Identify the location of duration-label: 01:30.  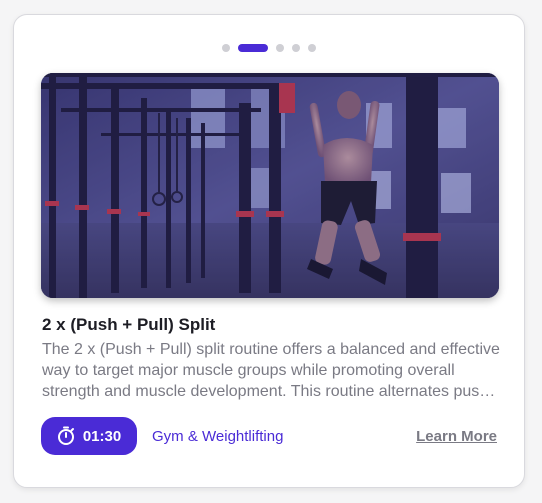
(102, 436).